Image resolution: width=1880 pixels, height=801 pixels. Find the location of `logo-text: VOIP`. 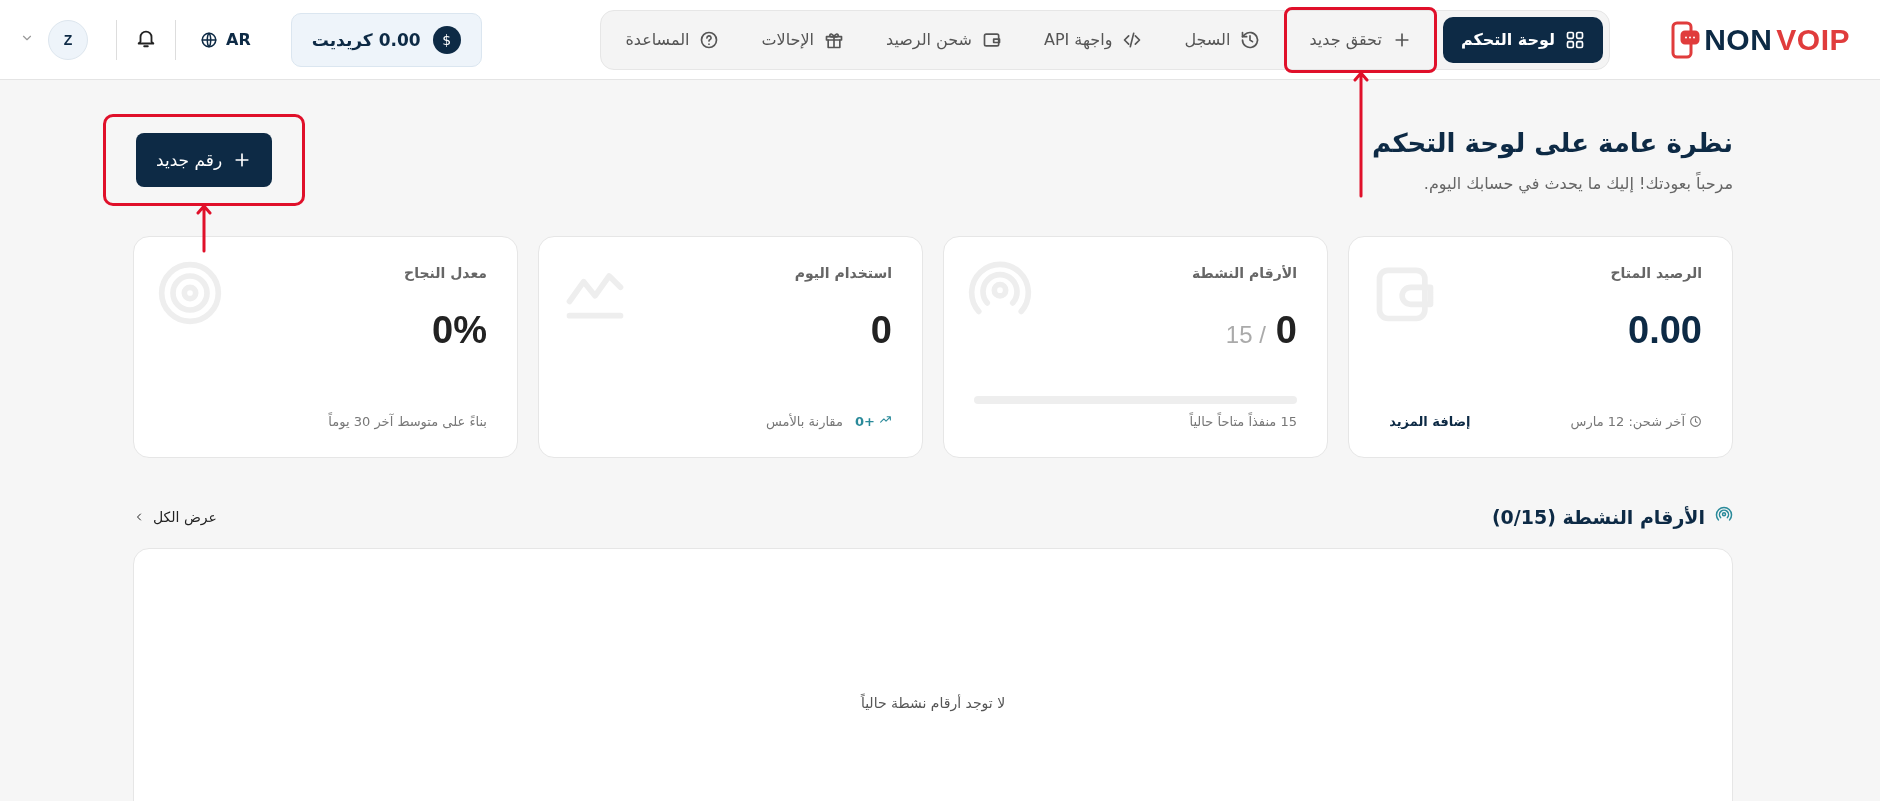

logo-text: VOIP is located at coordinates (1813, 39).